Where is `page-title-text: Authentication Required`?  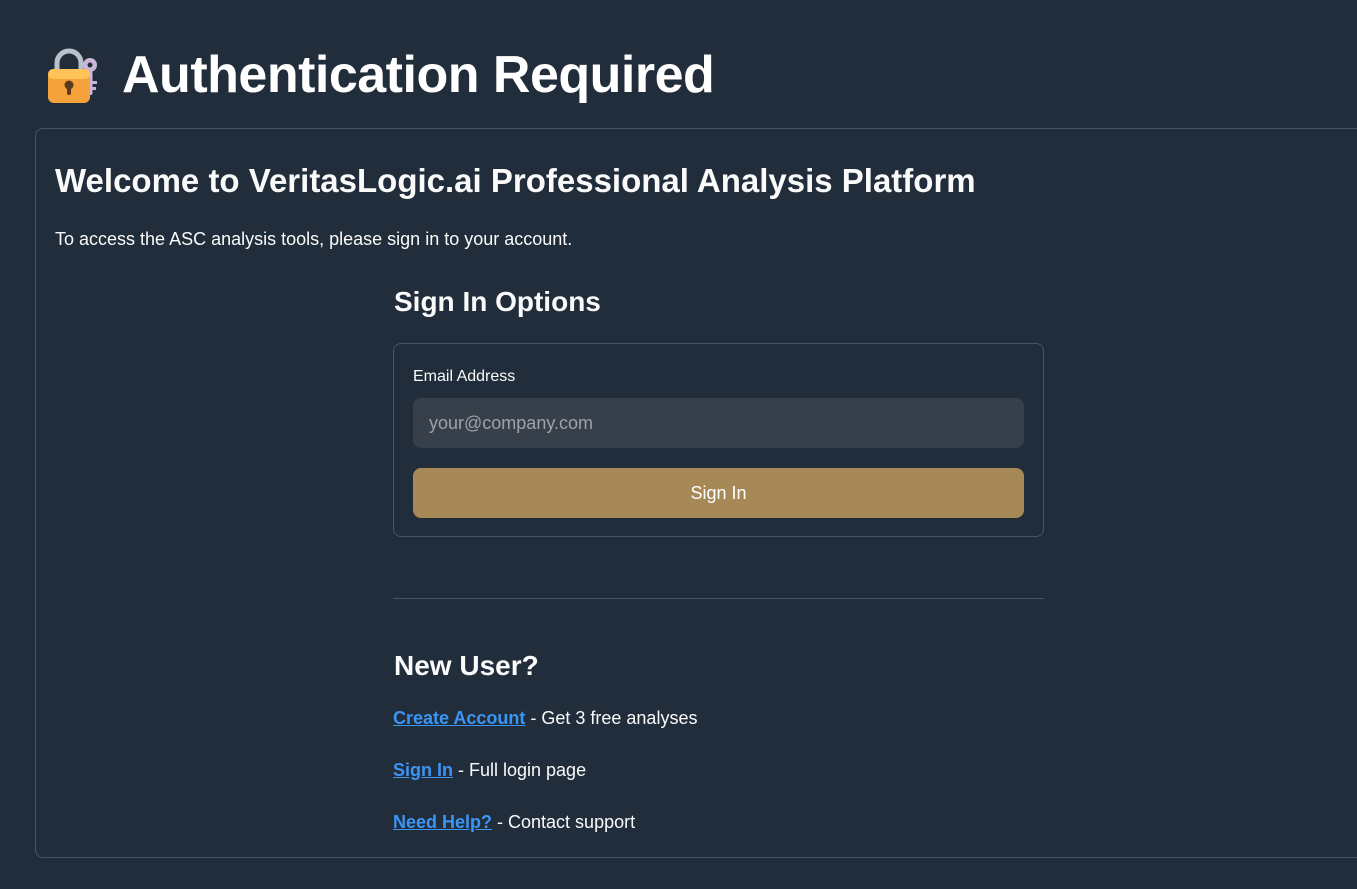
page-title-text: Authentication Required is located at coordinates (418, 75).